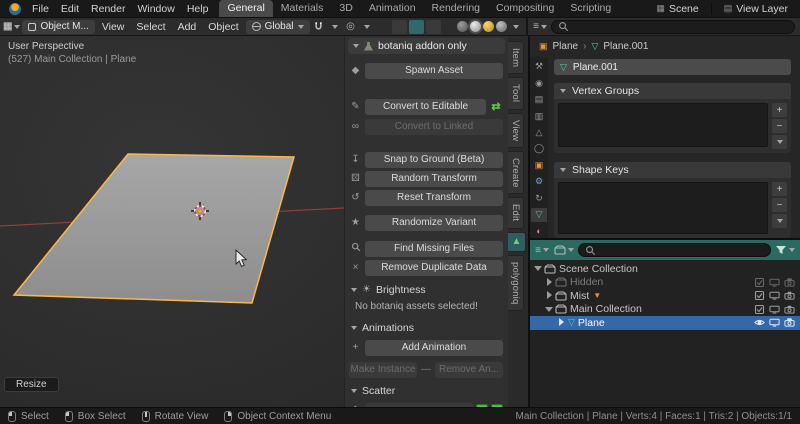 This screenshot has width=800, height=424. What do you see at coordinates (625, 46) in the screenshot?
I see `breadcrumb-data: Plane.001` at bounding box center [625, 46].